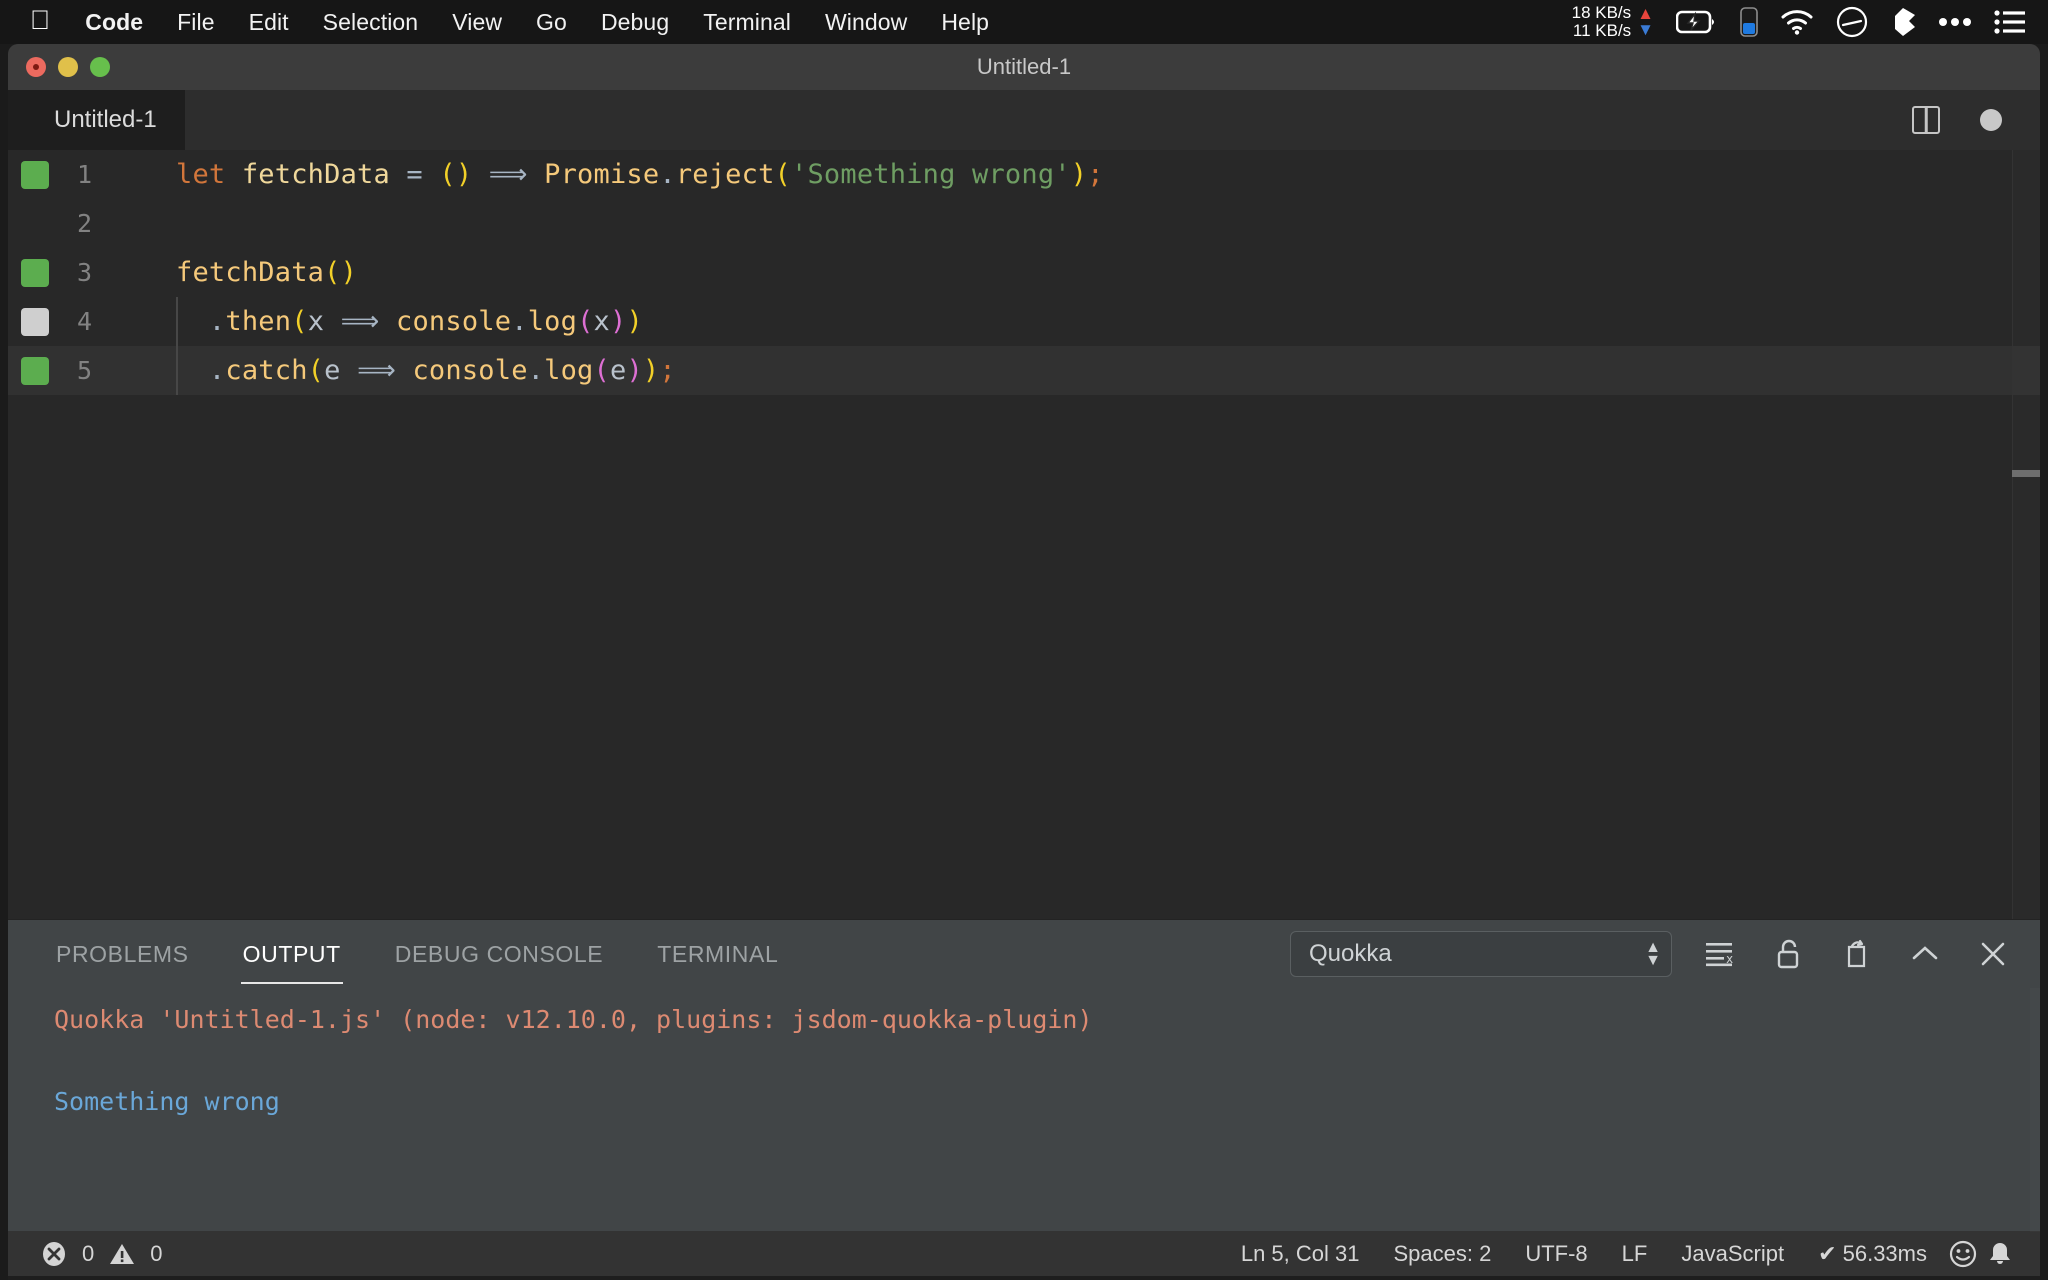  What do you see at coordinates (635, 22) in the screenshot?
I see `menu-item-debug: Debug` at bounding box center [635, 22].